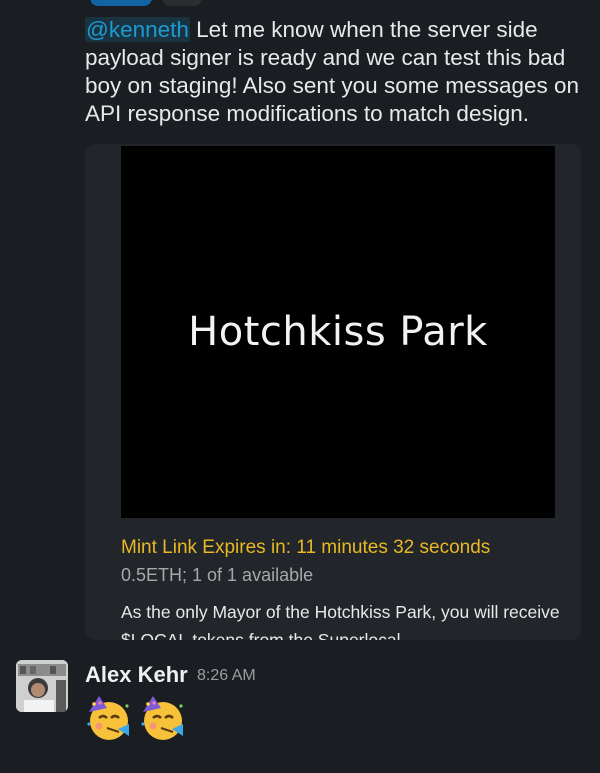  I want to click on user-mention: @kenneth, so click(137, 29).